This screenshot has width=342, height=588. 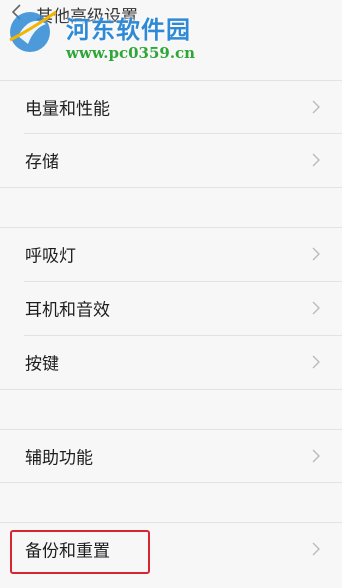 I want to click on watermark: 河东软件园 www.pc0359.cn, so click(x=110, y=35).